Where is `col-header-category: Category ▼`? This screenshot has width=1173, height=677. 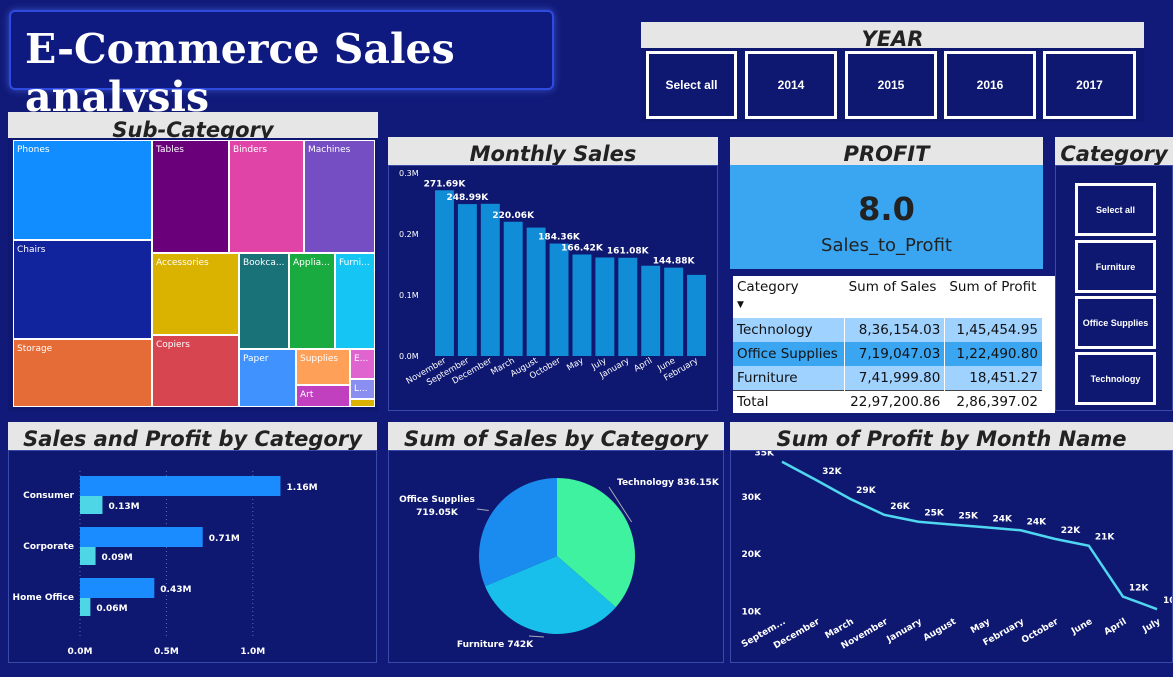
col-header-category: Category ▼ is located at coordinates (789, 297).